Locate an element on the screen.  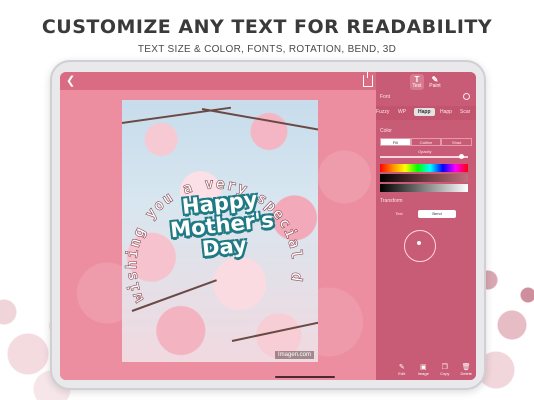
paint-tool-icon: ✎ is located at coordinates (435, 79).